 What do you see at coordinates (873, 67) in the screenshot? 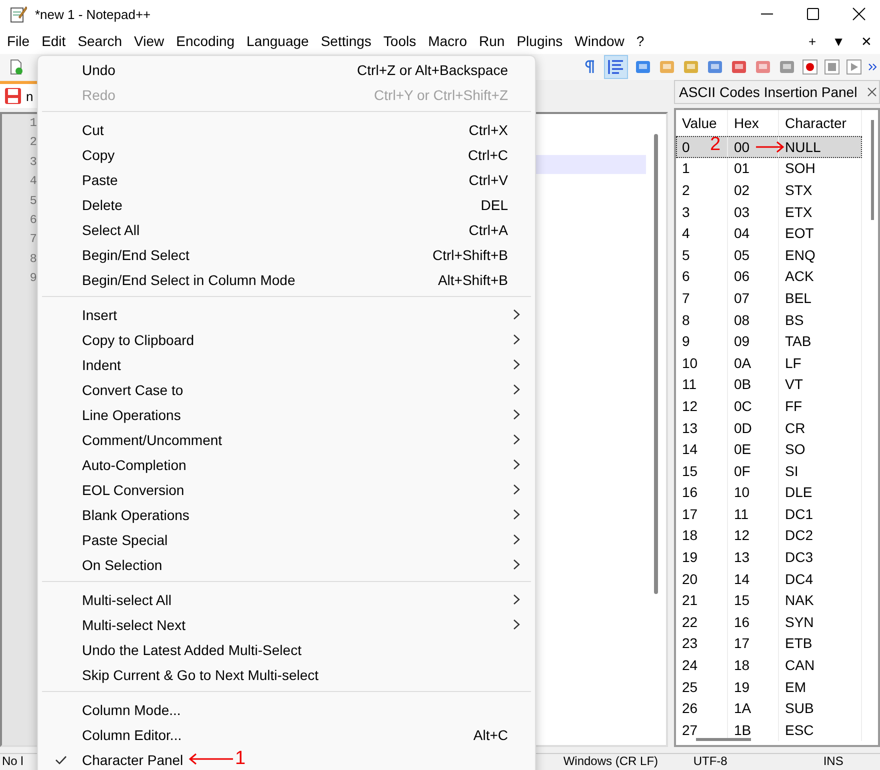
I see `more-icon` at bounding box center [873, 67].